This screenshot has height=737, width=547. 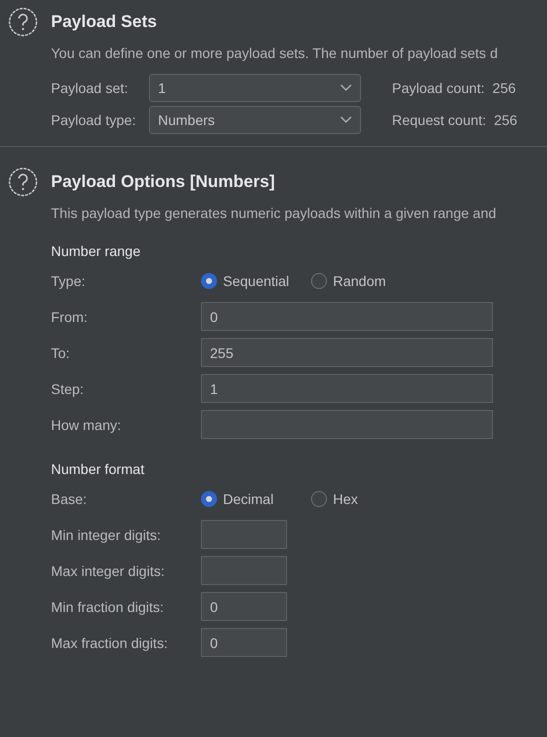 What do you see at coordinates (256, 280) in the screenshot?
I see `radio-label: Sequential` at bounding box center [256, 280].